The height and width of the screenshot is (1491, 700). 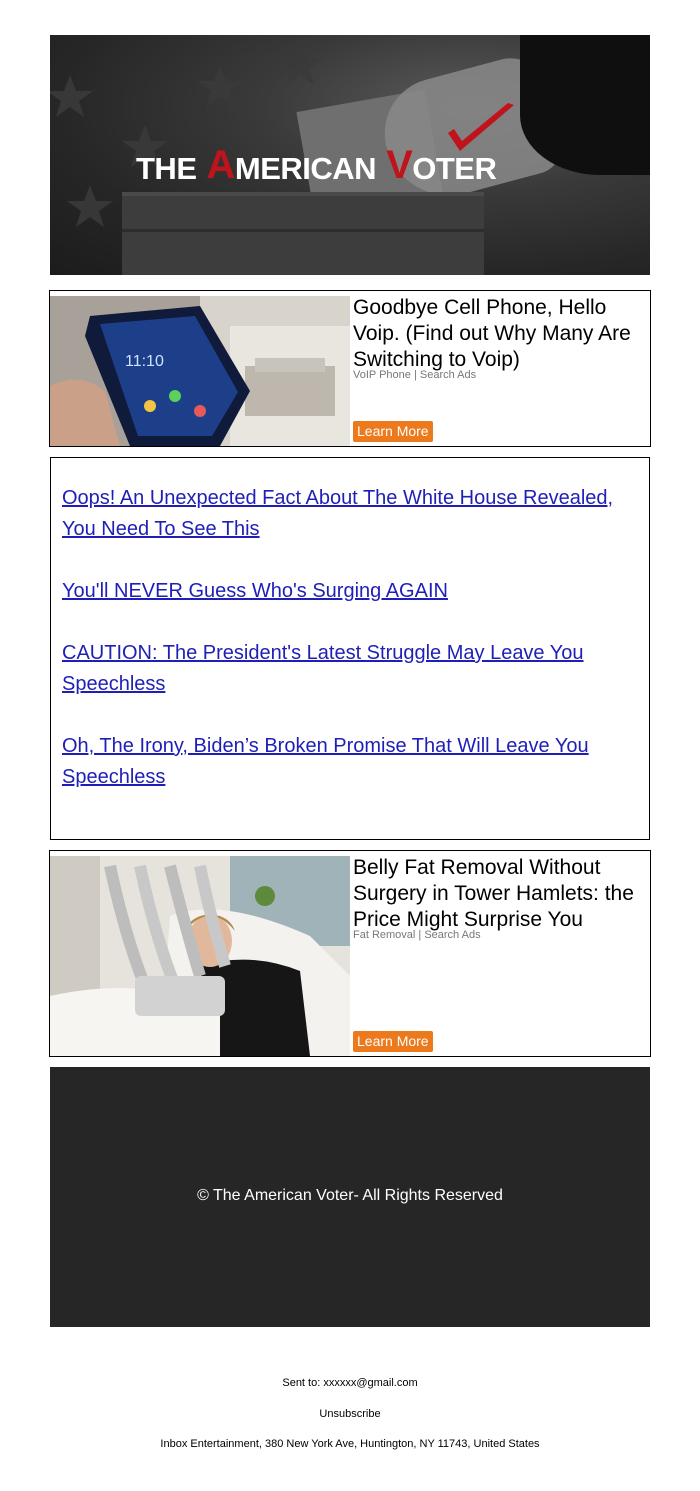 I want to click on ballot-box, so click(x=303, y=233).